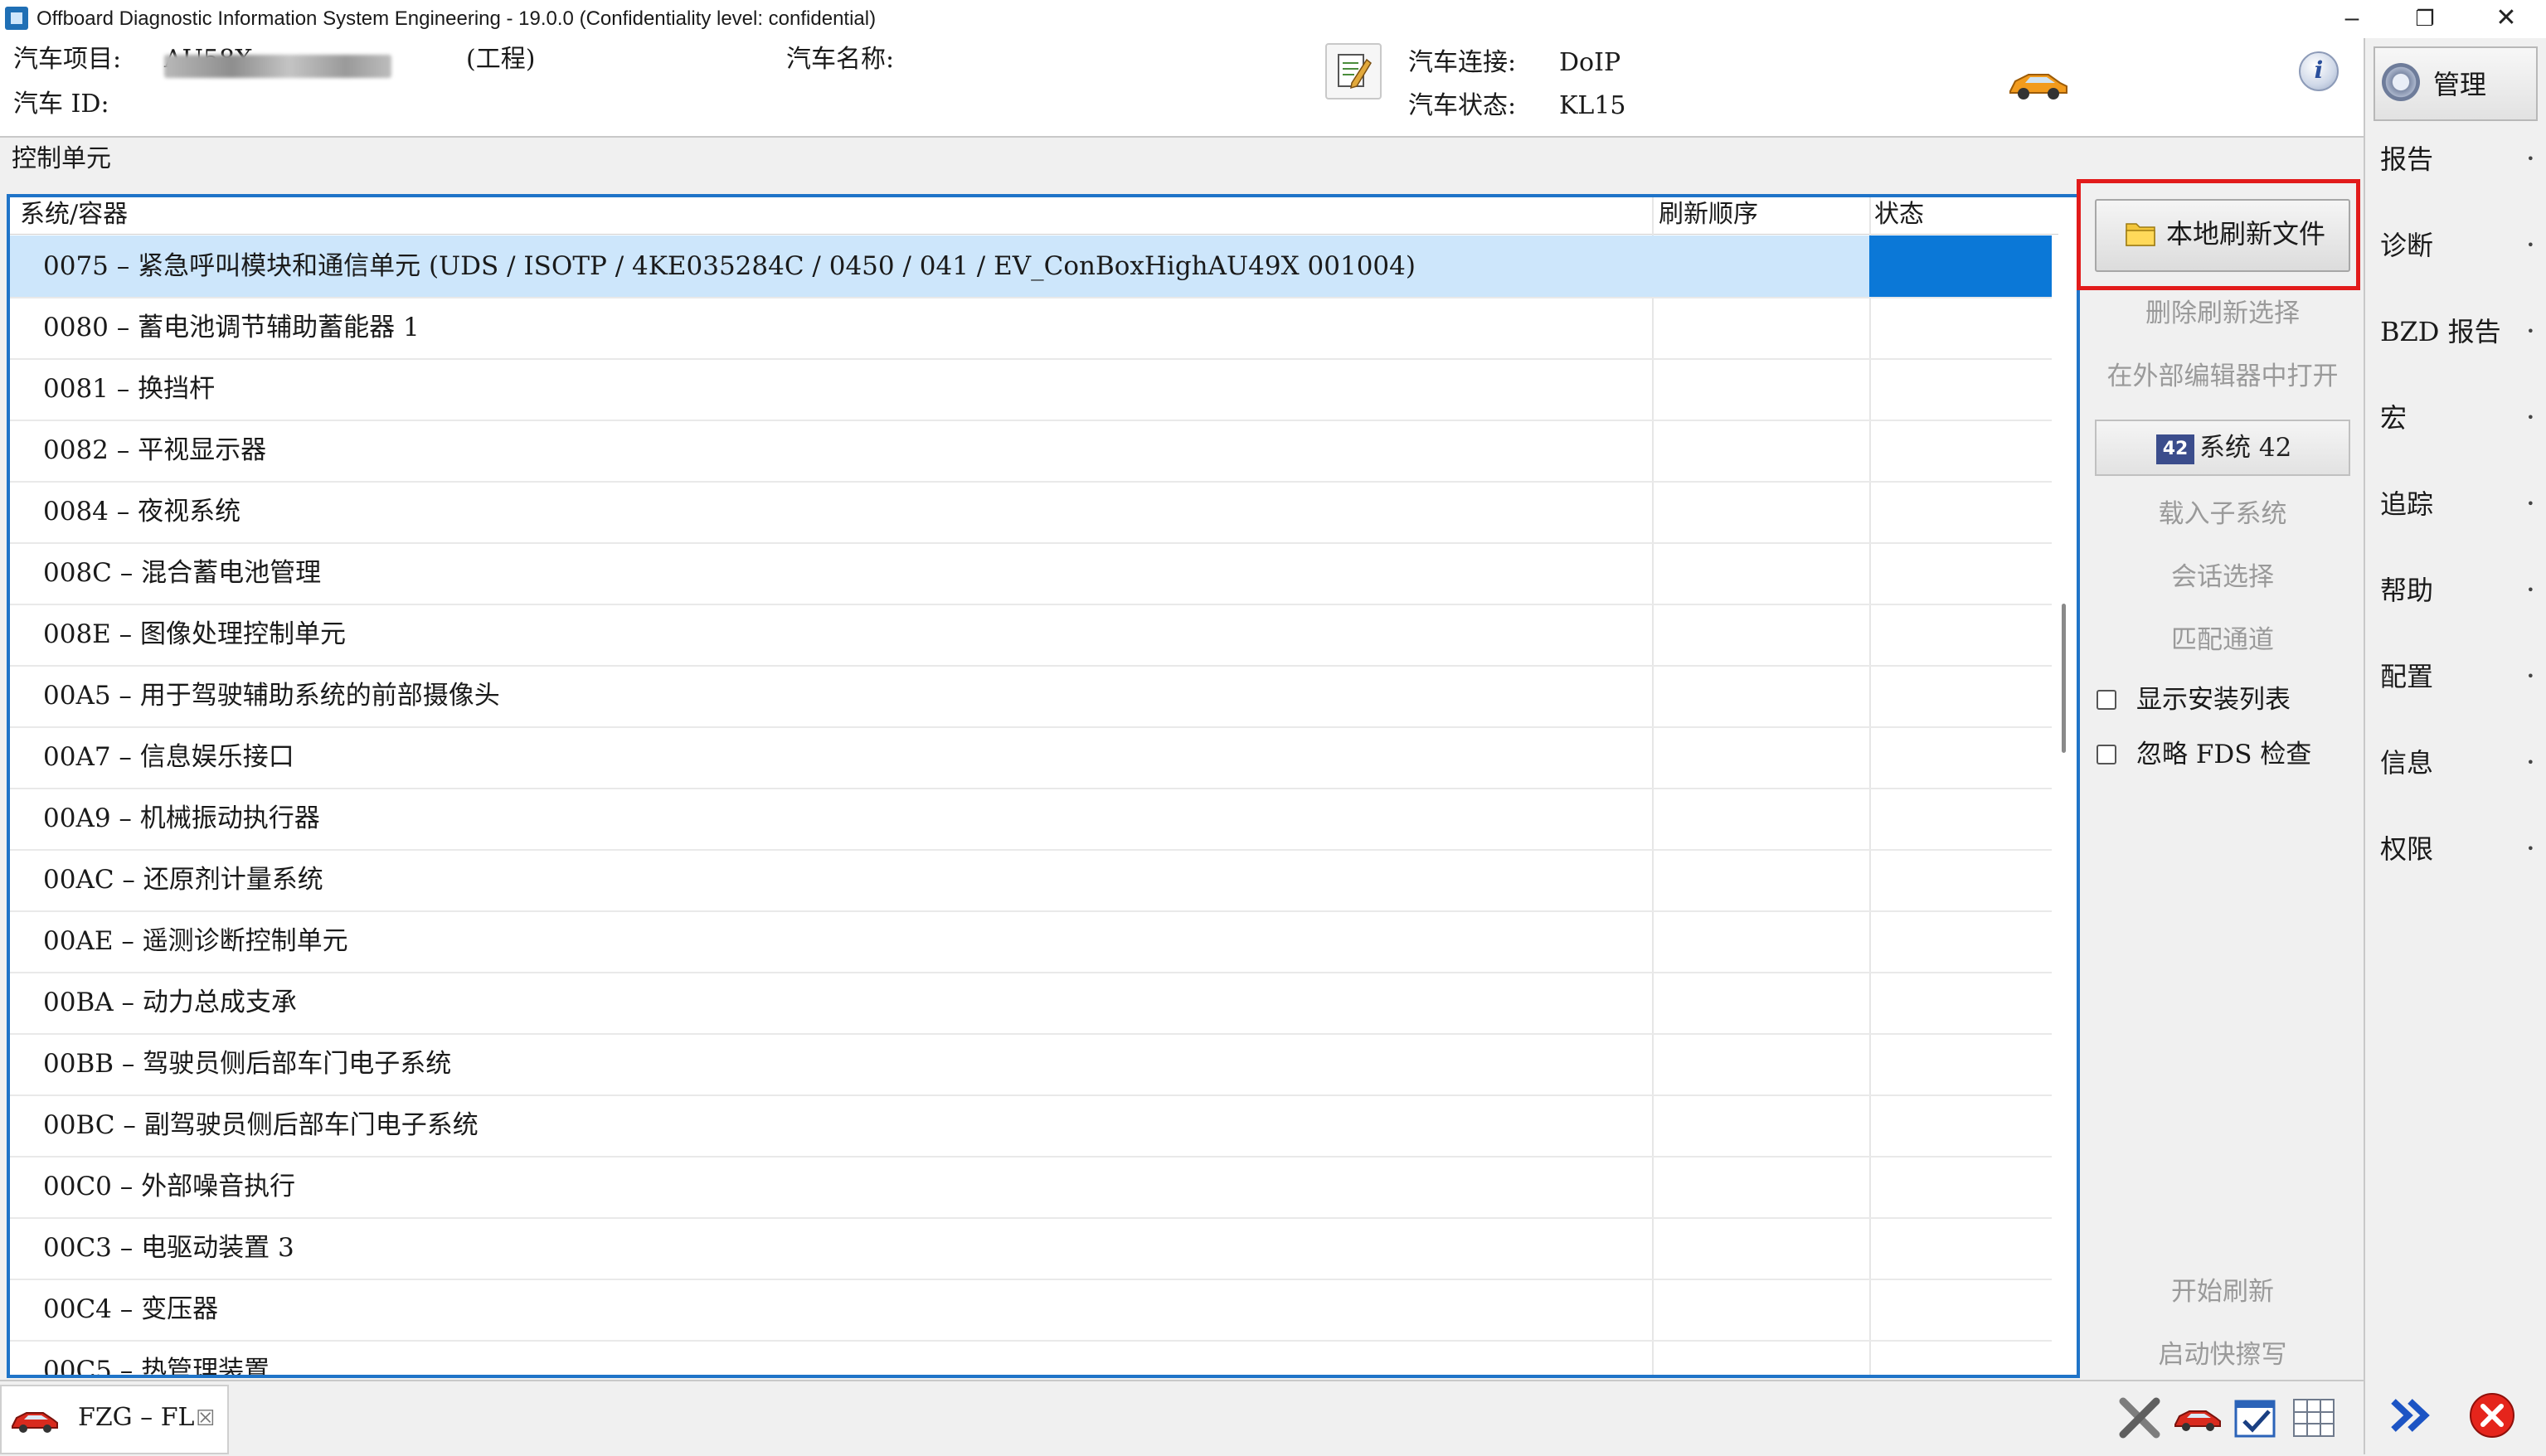 This screenshot has width=2546, height=1456. I want to click on table-row: 0081 – 换挡杆, so click(1031, 389).